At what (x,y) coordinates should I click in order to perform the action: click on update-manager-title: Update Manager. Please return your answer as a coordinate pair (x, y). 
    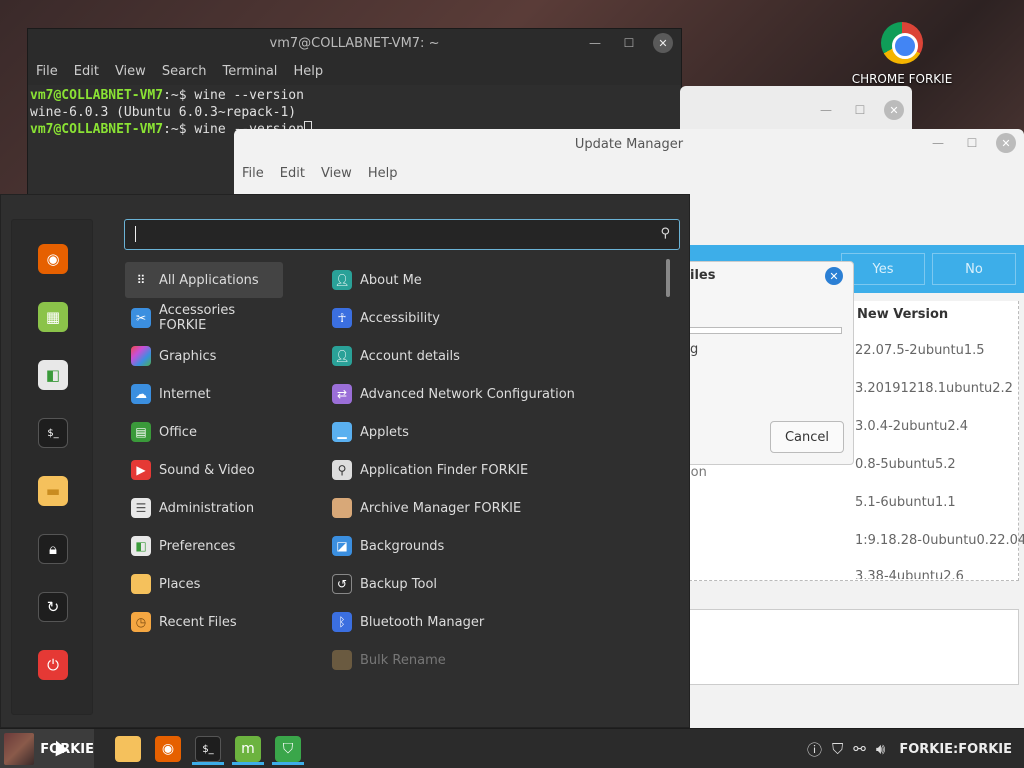
    Looking at the image, I should click on (629, 144).